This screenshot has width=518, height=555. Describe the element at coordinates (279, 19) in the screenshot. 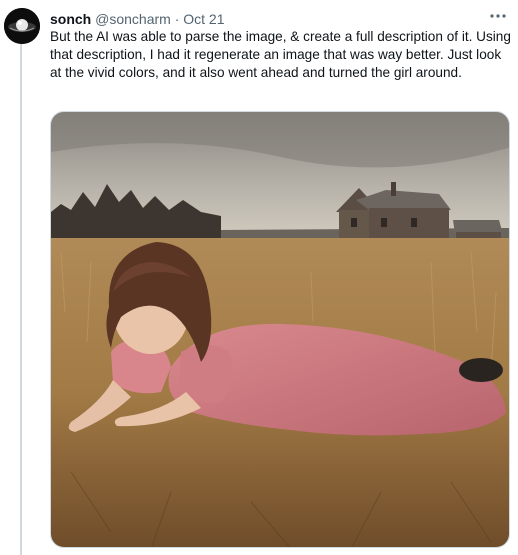

I see `tweet-header: sonch @soncharm · Oct 21` at that location.